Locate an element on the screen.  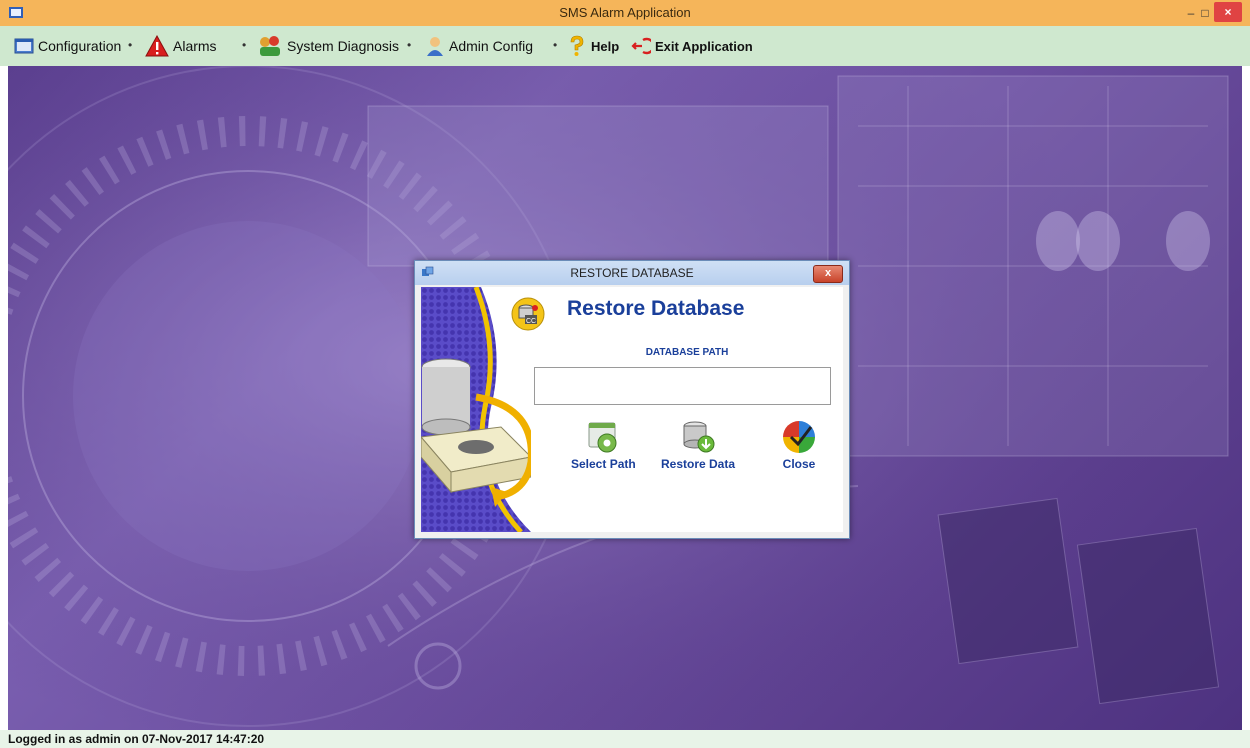
close-check-icon is located at coordinates (799, 437).